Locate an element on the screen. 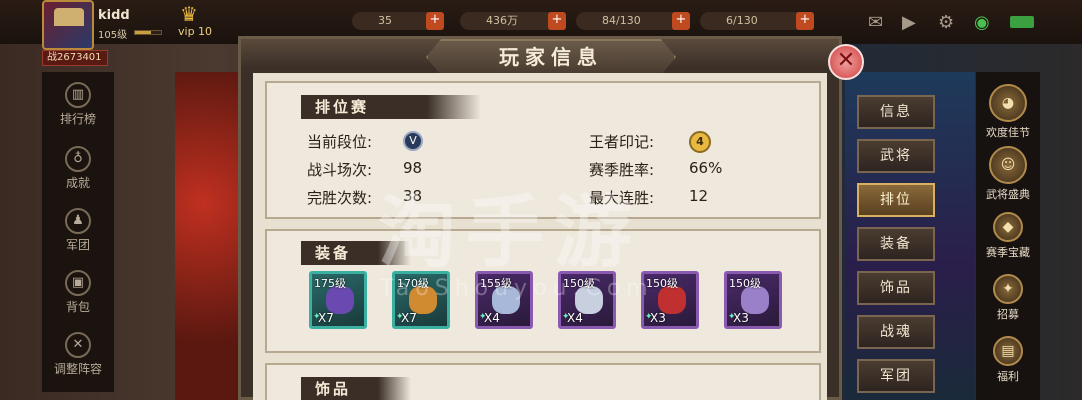  ranking-icon: ▥ is located at coordinates (78, 95).